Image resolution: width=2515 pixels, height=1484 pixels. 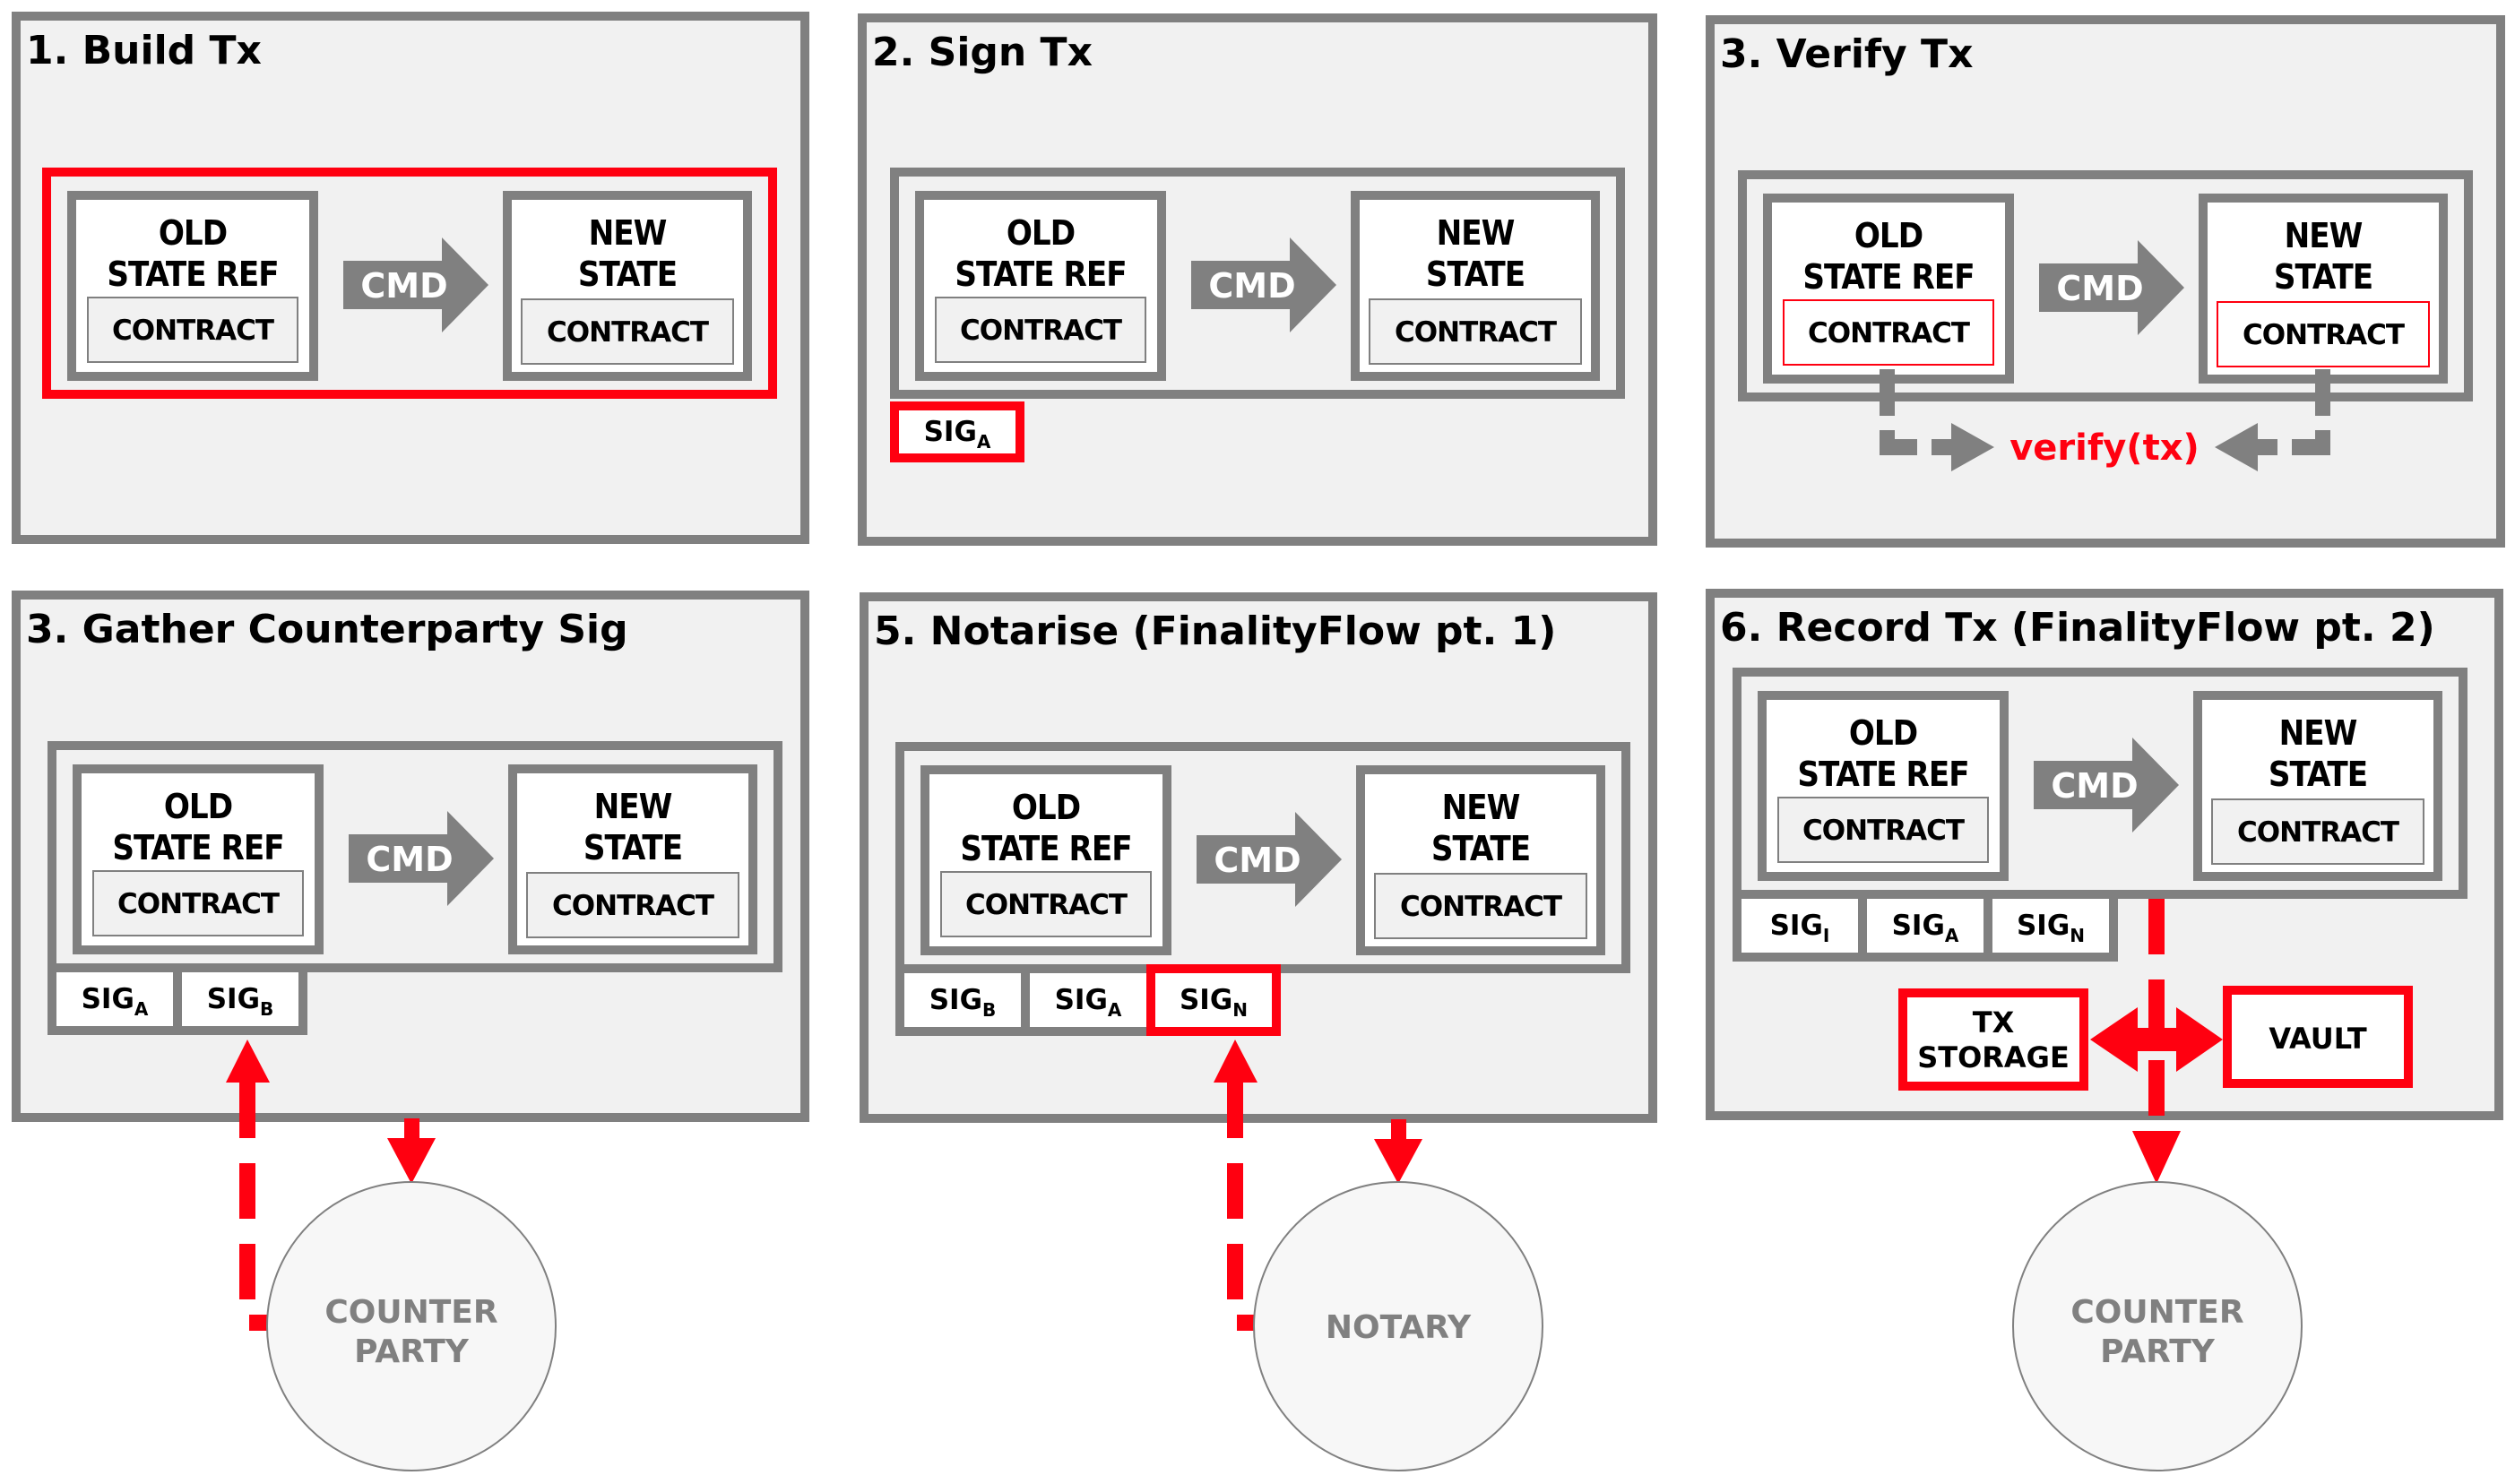 What do you see at coordinates (2104, 448) in the screenshot?
I see `verify-function-label: verify(tx)` at bounding box center [2104, 448].